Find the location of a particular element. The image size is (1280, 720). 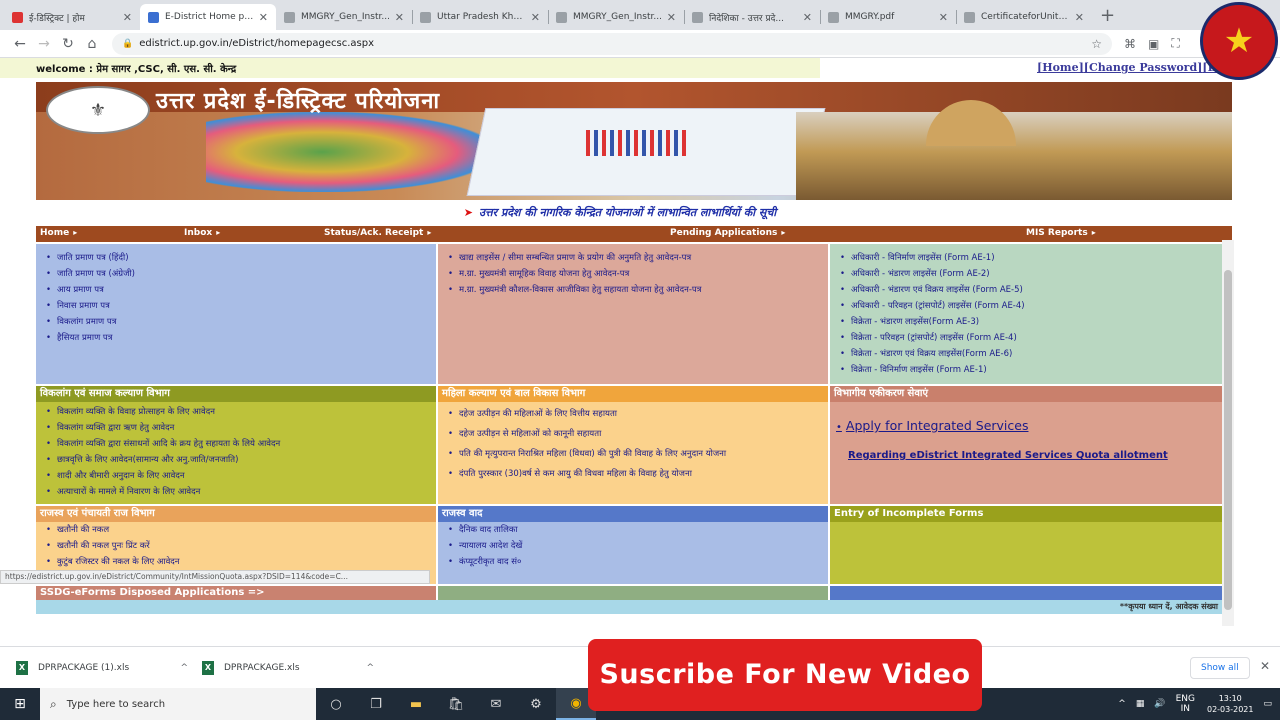

mail-icon: ✉ is located at coordinates (496, 704).